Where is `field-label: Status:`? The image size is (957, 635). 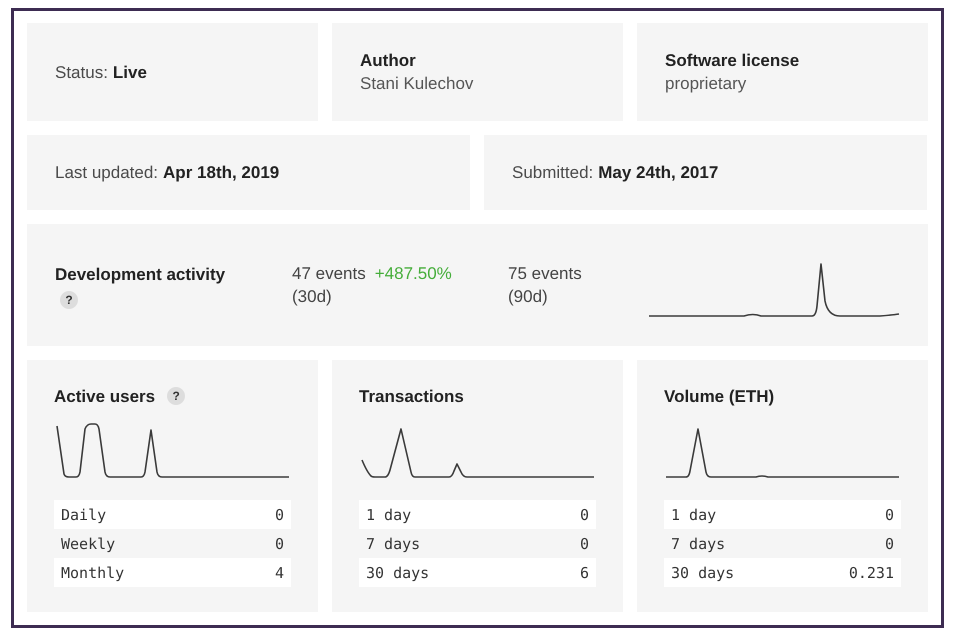
field-label: Status: is located at coordinates (81, 73).